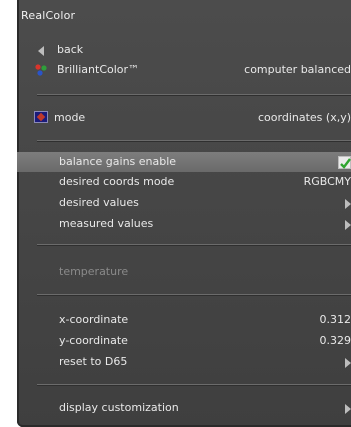 The width and height of the screenshot is (351, 427). I want to click on menu-title: RealColor, so click(48, 15).